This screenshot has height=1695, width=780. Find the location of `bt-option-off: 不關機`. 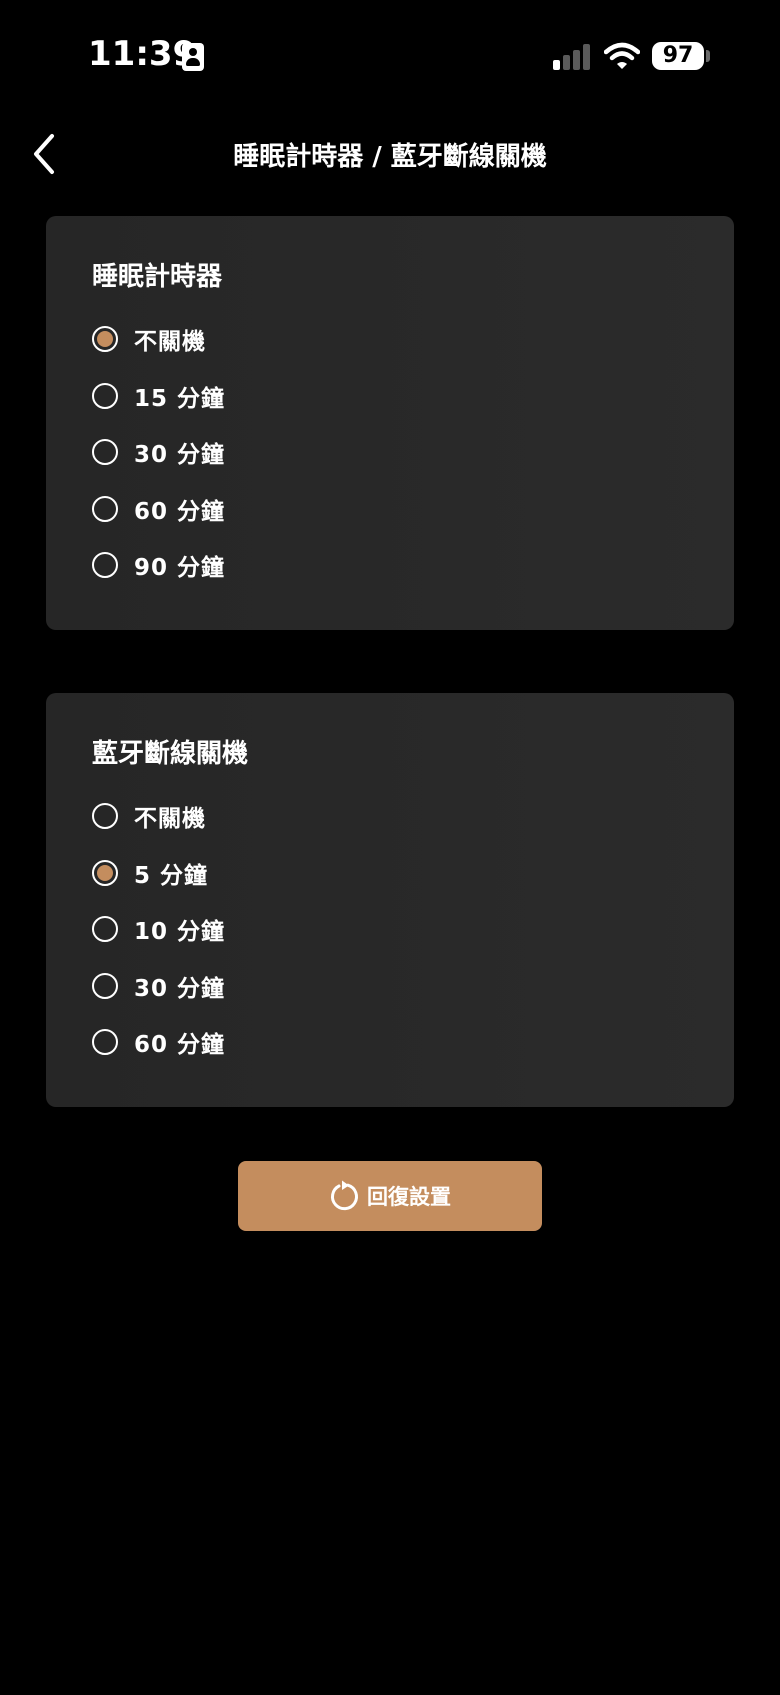

bt-option-off: 不關機 is located at coordinates (149, 816).